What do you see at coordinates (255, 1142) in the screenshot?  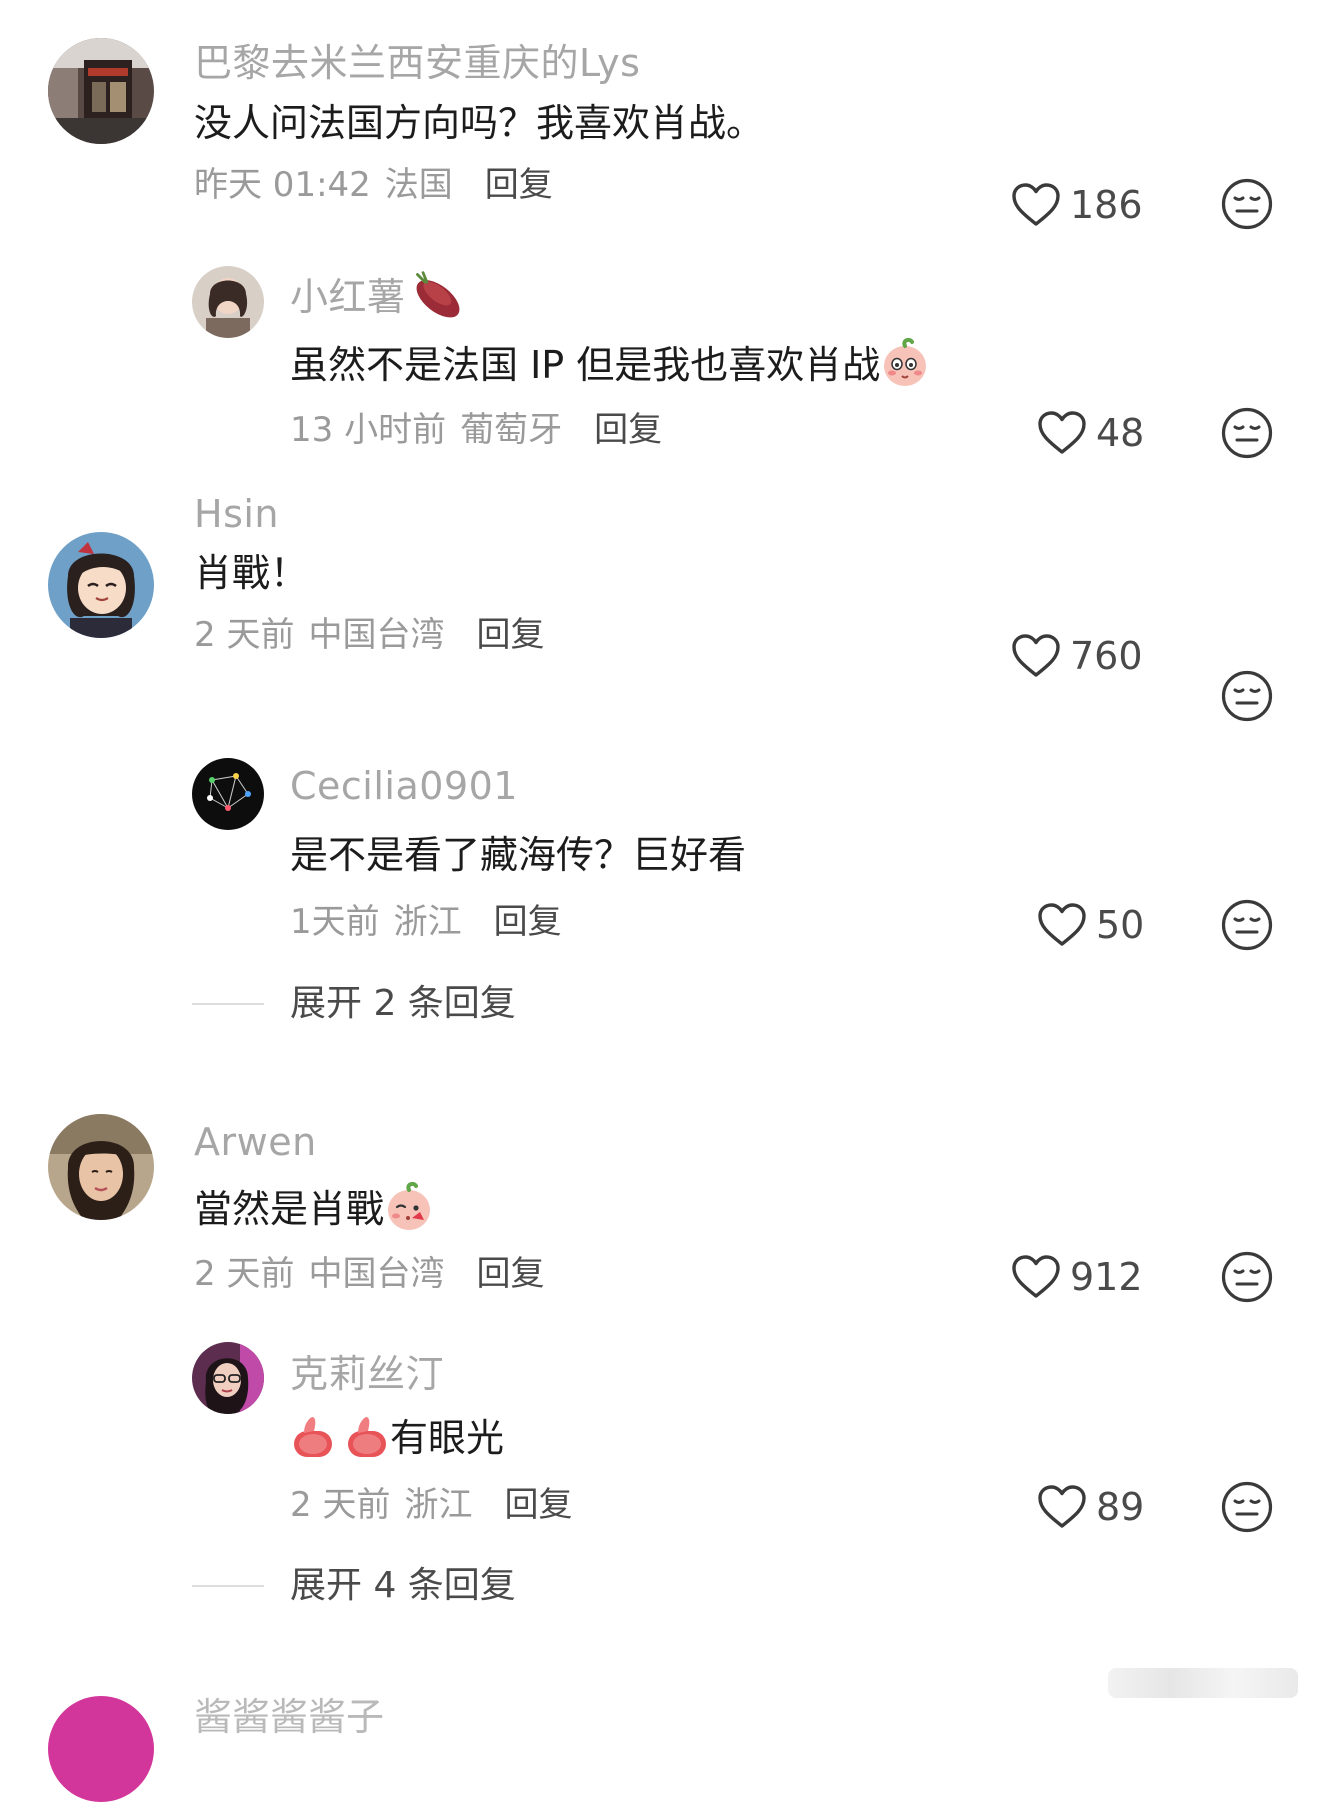 I see `username: Arwen` at bounding box center [255, 1142].